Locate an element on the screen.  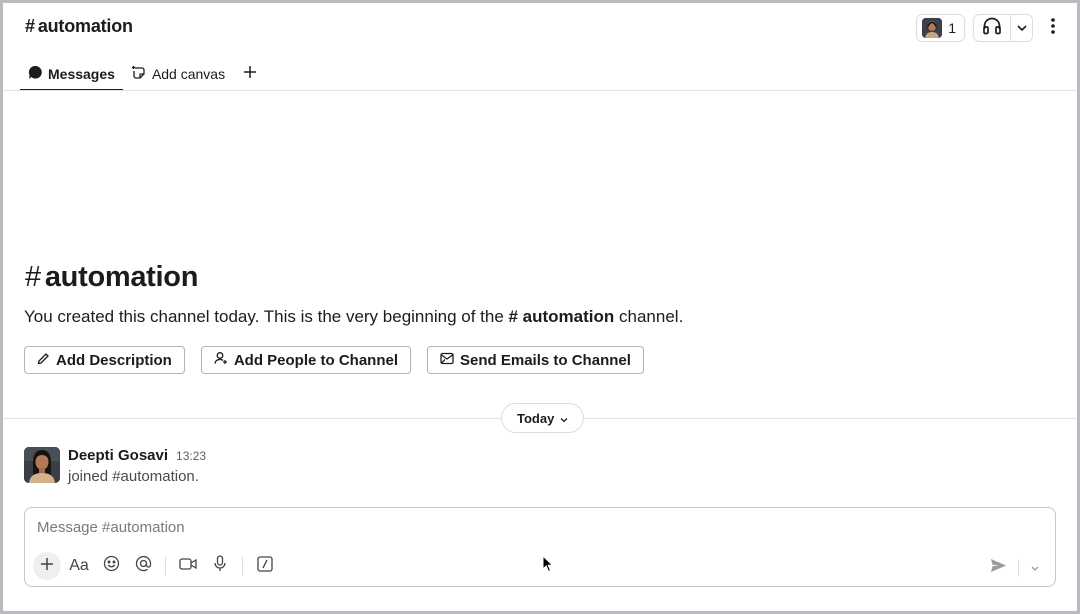
email-icon is located at coordinates (447, 360).